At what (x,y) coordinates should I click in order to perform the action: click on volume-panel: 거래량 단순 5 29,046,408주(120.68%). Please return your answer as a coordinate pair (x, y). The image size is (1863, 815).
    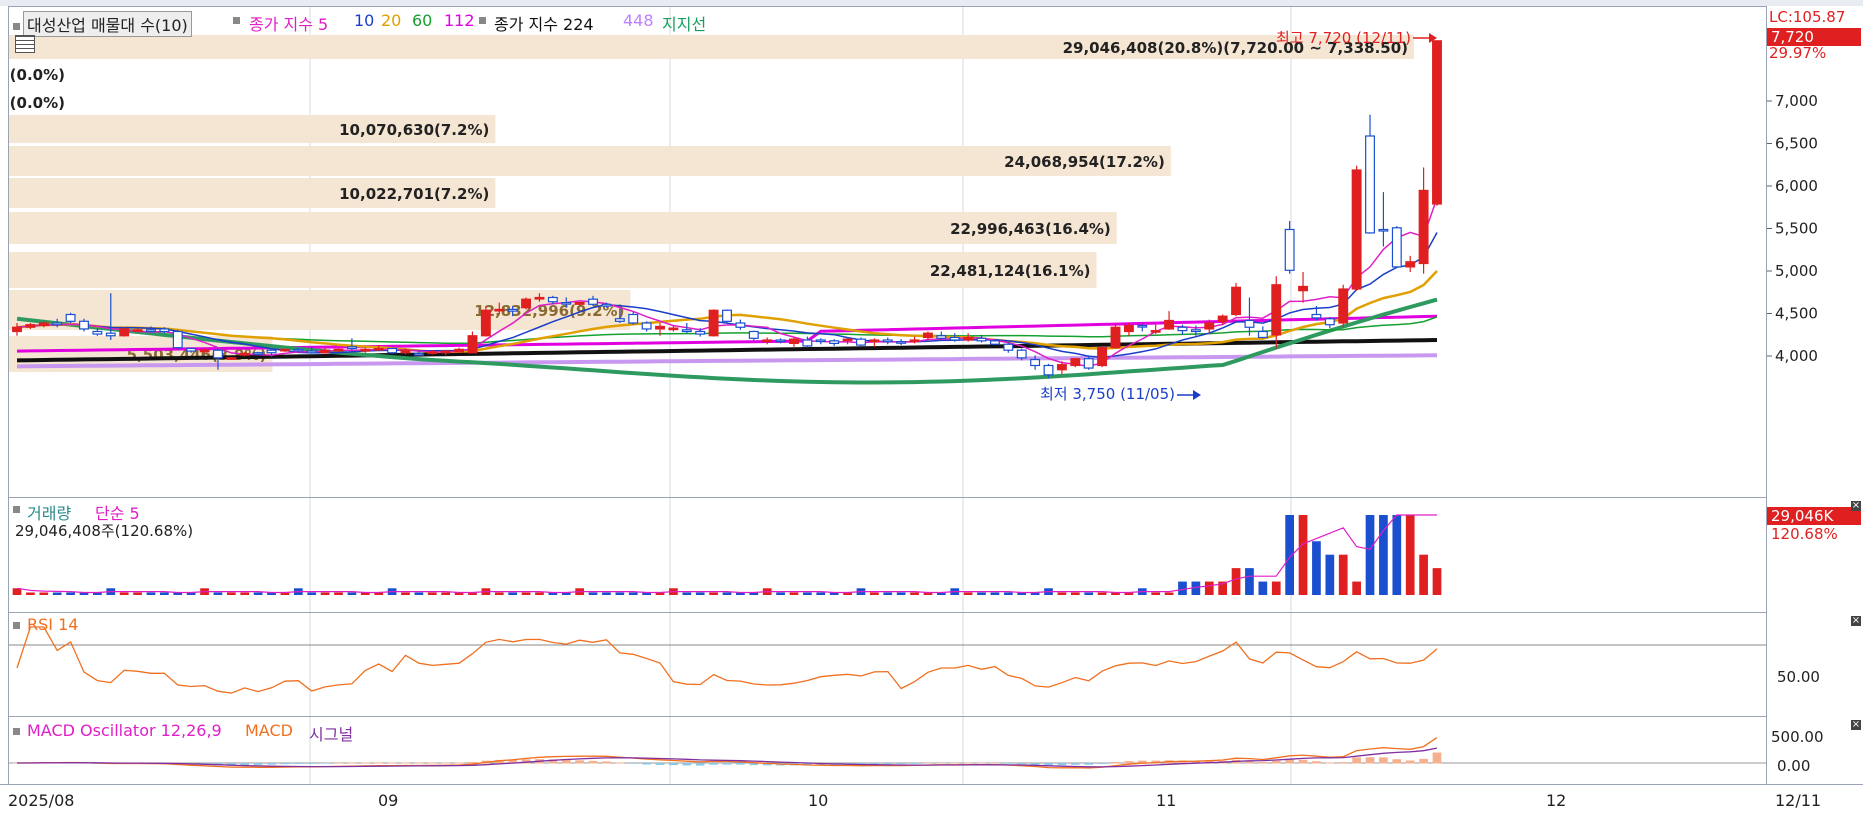
    Looking at the image, I should click on (887, 555).